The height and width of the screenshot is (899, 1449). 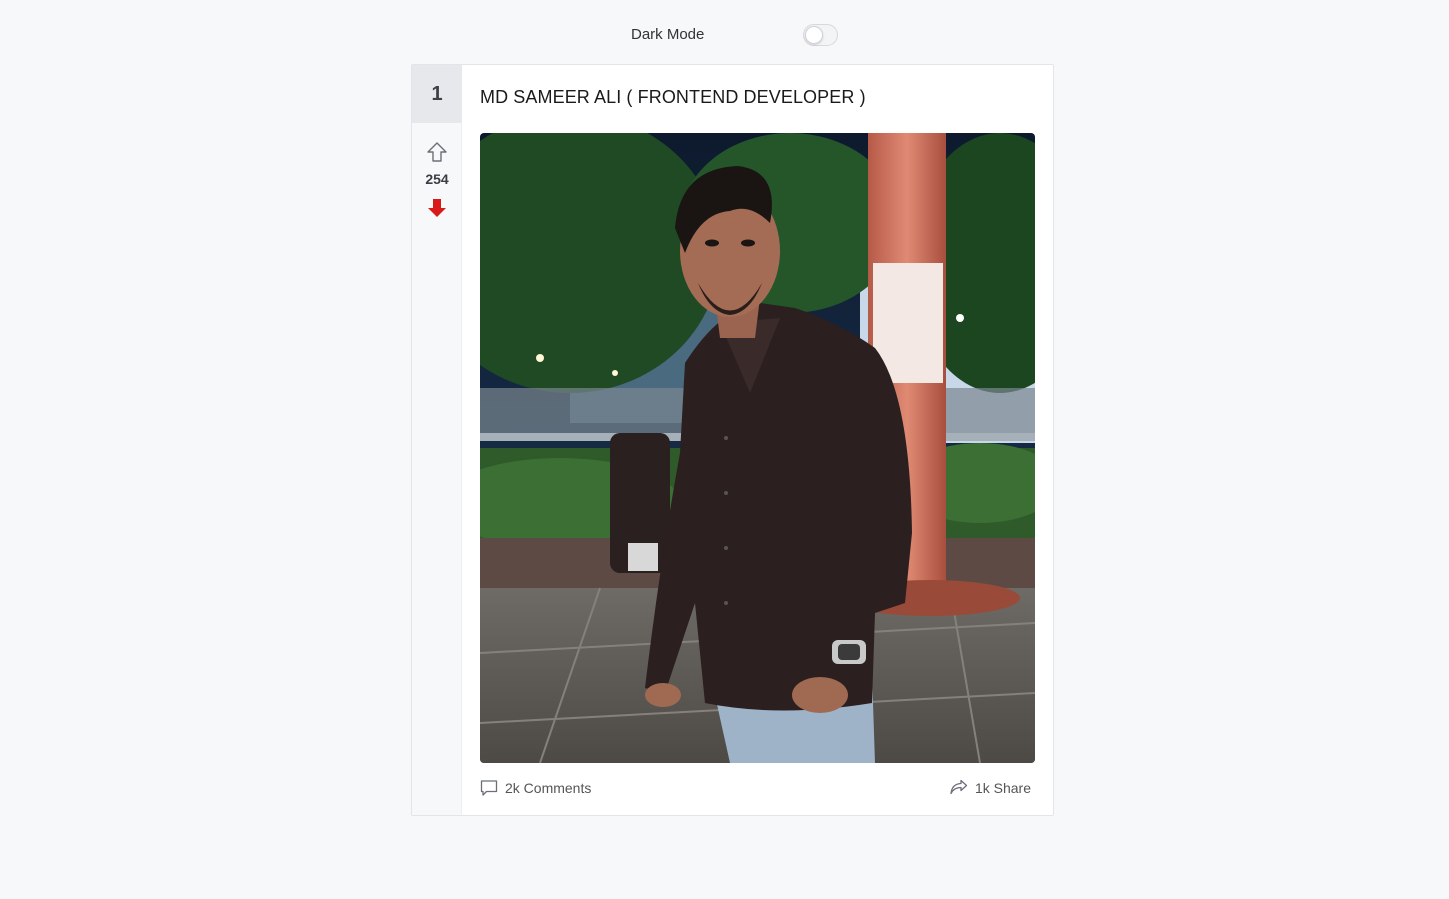 What do you see at coordinates (437, 94) in the screenshot?
I see `post-rank: 1` at bounding box center [437, 94].